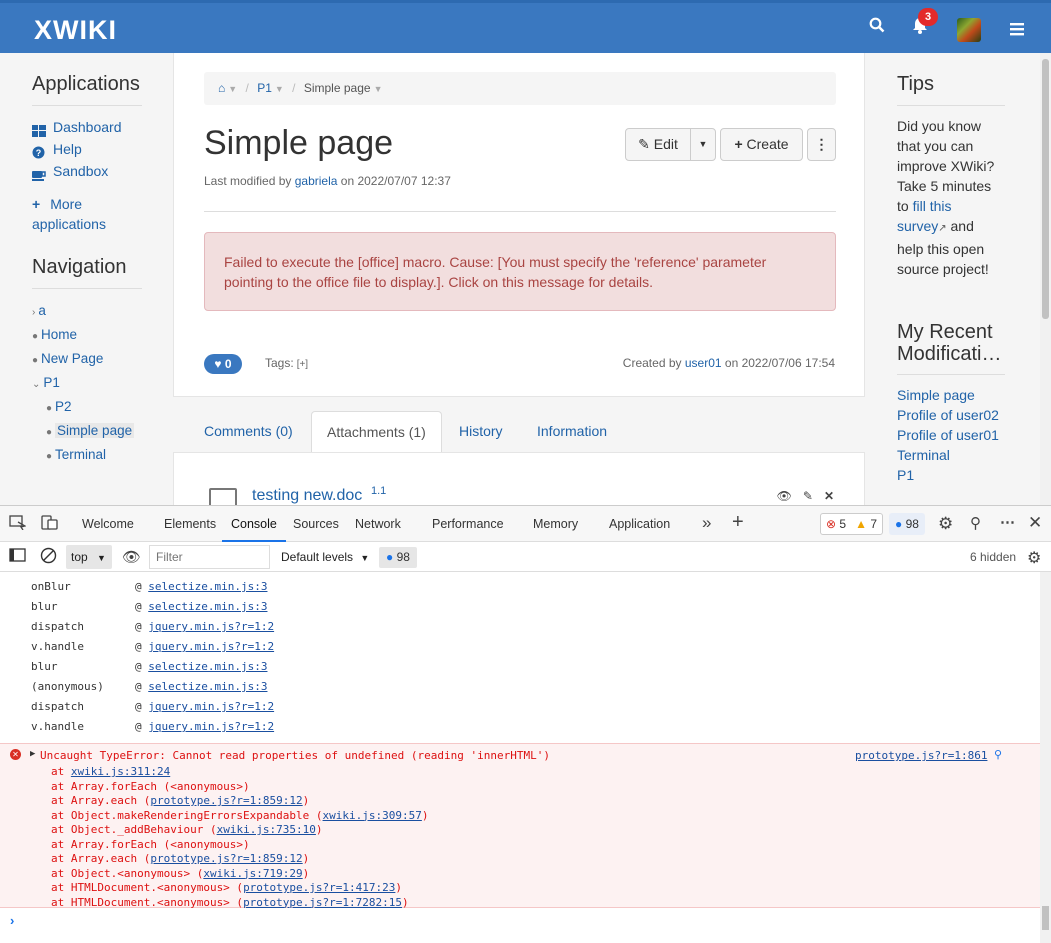  What do you see at coordinates (738, 522) in the screenshot?
I see `add-tab-icon: +` at bounding box center [738, 522].